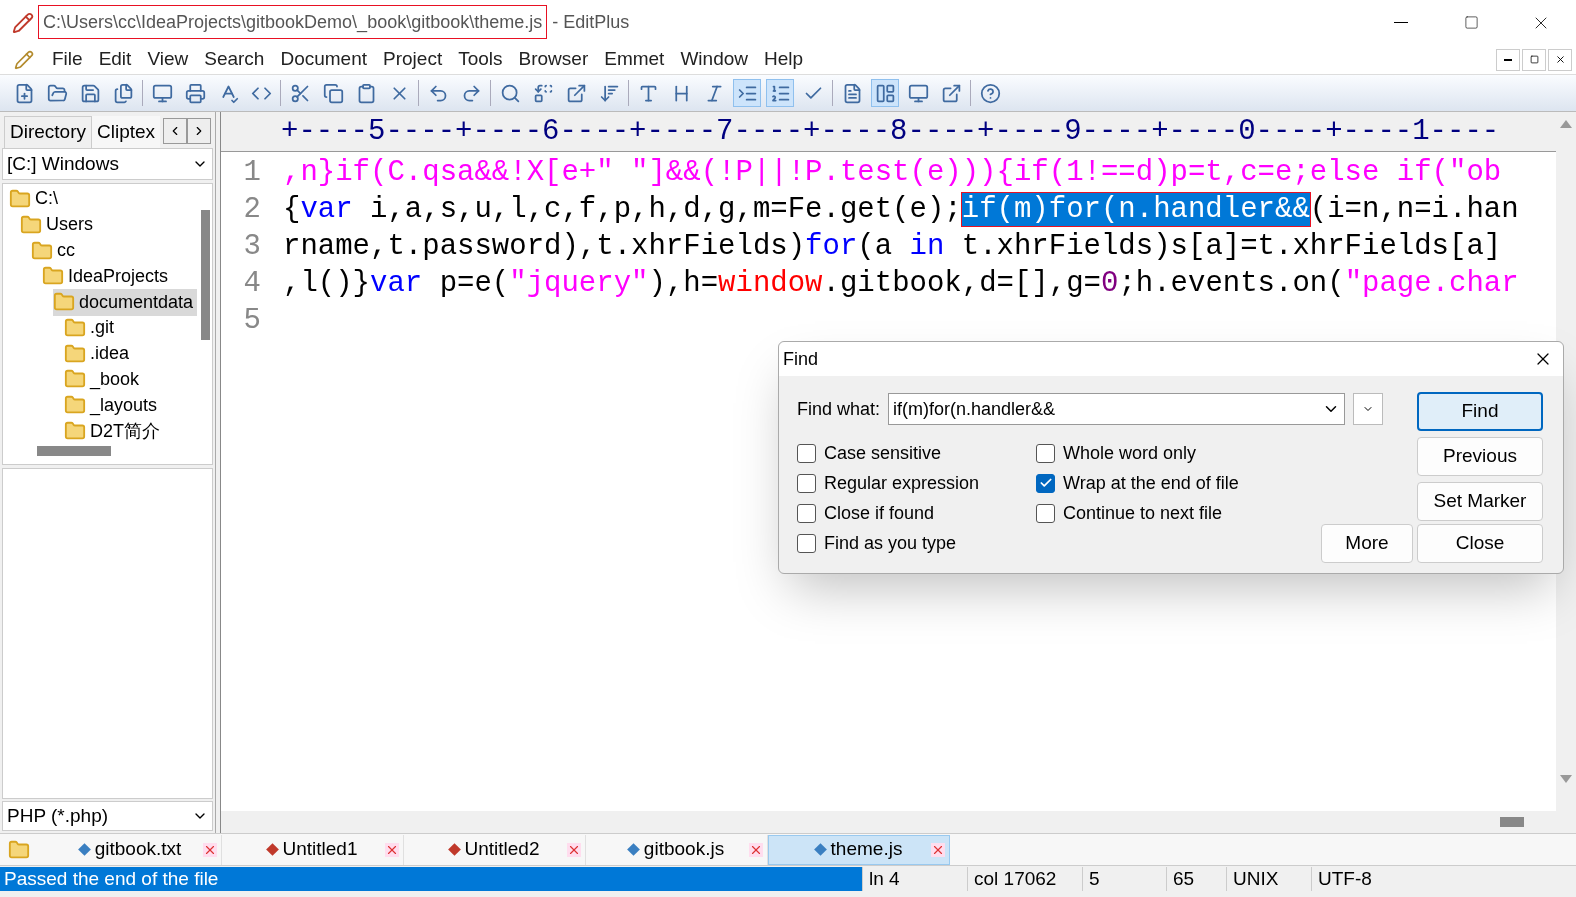 The height and width of the screenshot is (897, 1576). What do you see at coordinates (480, 59) in the screenshot?
I see `menu-item: Tools` at bounding box center [480, 59].